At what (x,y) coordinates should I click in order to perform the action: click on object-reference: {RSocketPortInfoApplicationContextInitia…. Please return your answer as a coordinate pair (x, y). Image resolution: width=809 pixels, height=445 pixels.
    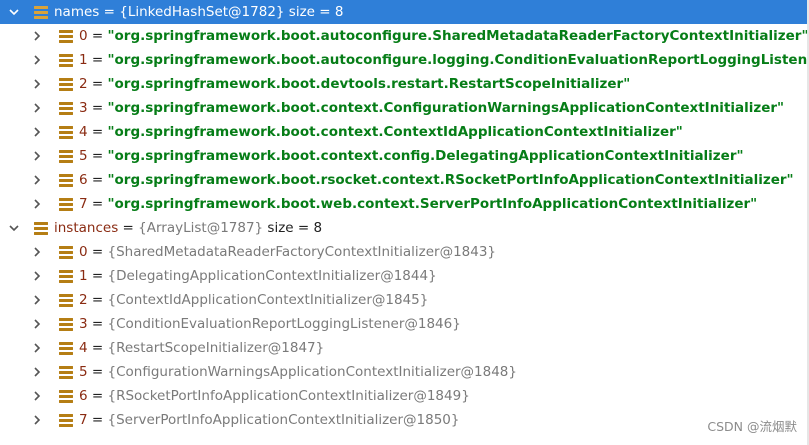
    Looking at the image, I should click on (288, 396).